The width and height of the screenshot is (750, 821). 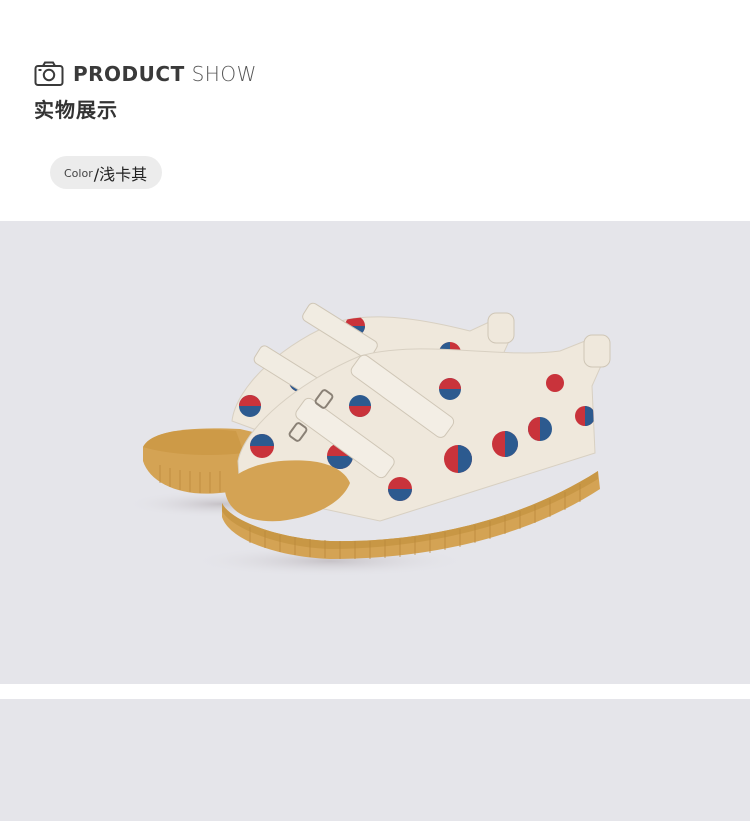 I want to click on title-english: PRODUCT SHOW, so click(x=165, y=74).